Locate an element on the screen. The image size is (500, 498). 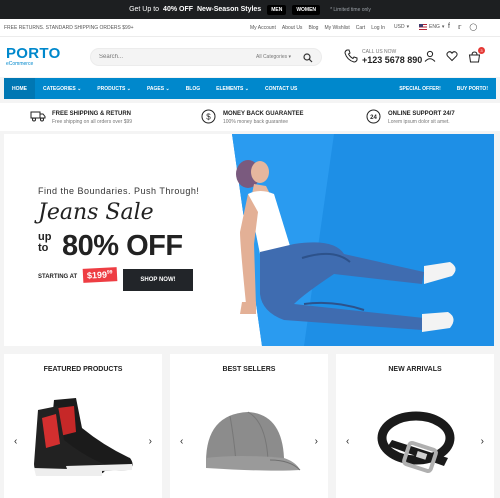
nav-categories-label: CATEGORIES is located at coordinates (59, 88).